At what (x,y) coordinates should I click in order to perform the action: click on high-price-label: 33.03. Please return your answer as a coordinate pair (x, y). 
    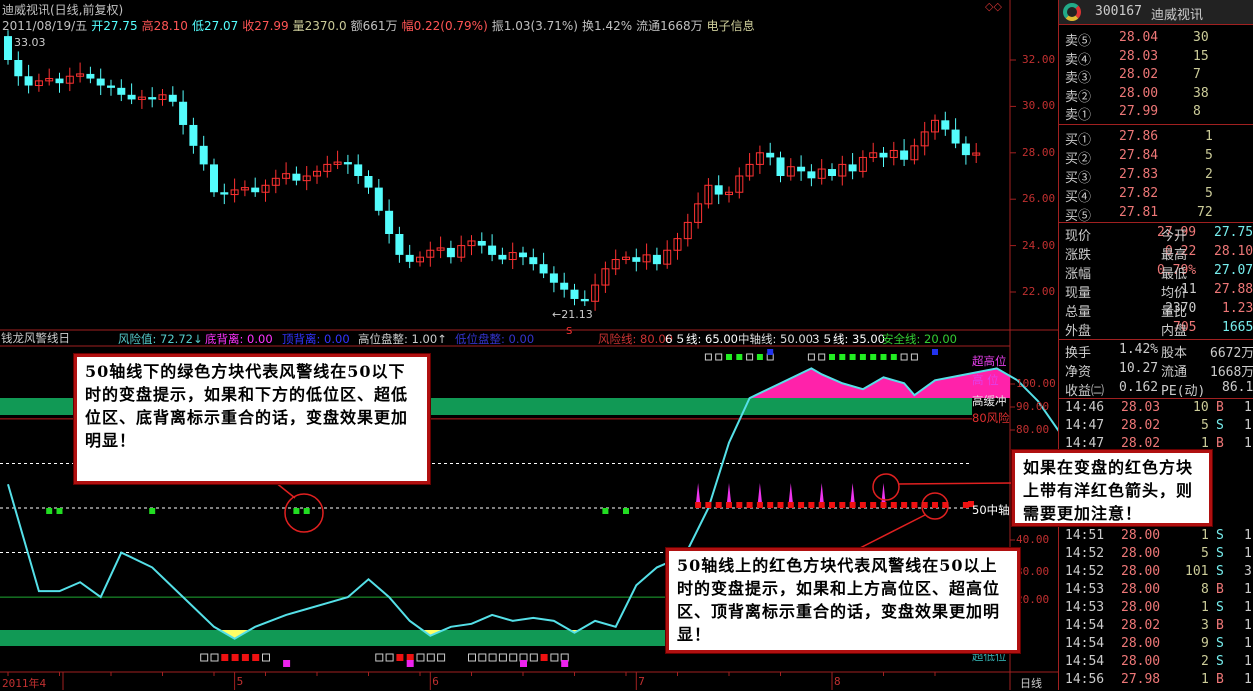
    Looking at the image, I should click on (30, 42).